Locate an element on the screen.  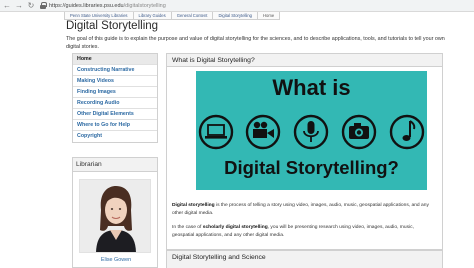
librarian-box: Librarian Elise Gowen is located at coordinates (115, 212).